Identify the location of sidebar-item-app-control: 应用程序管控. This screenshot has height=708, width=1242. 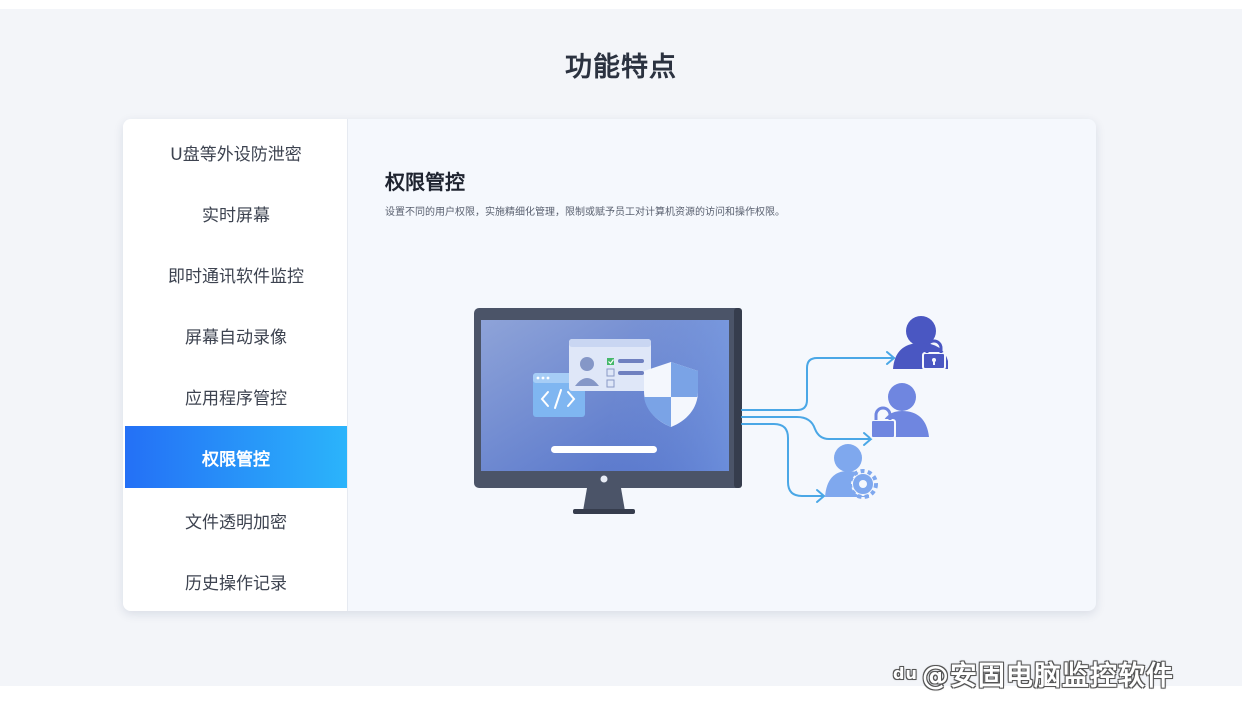
(236, 396).